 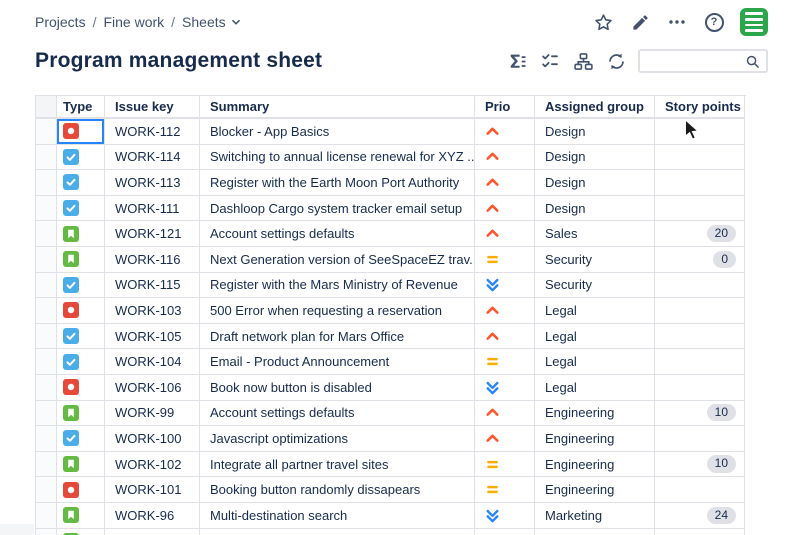 I want to click on column-header-summary: Summary, so click(x=337, y=107).